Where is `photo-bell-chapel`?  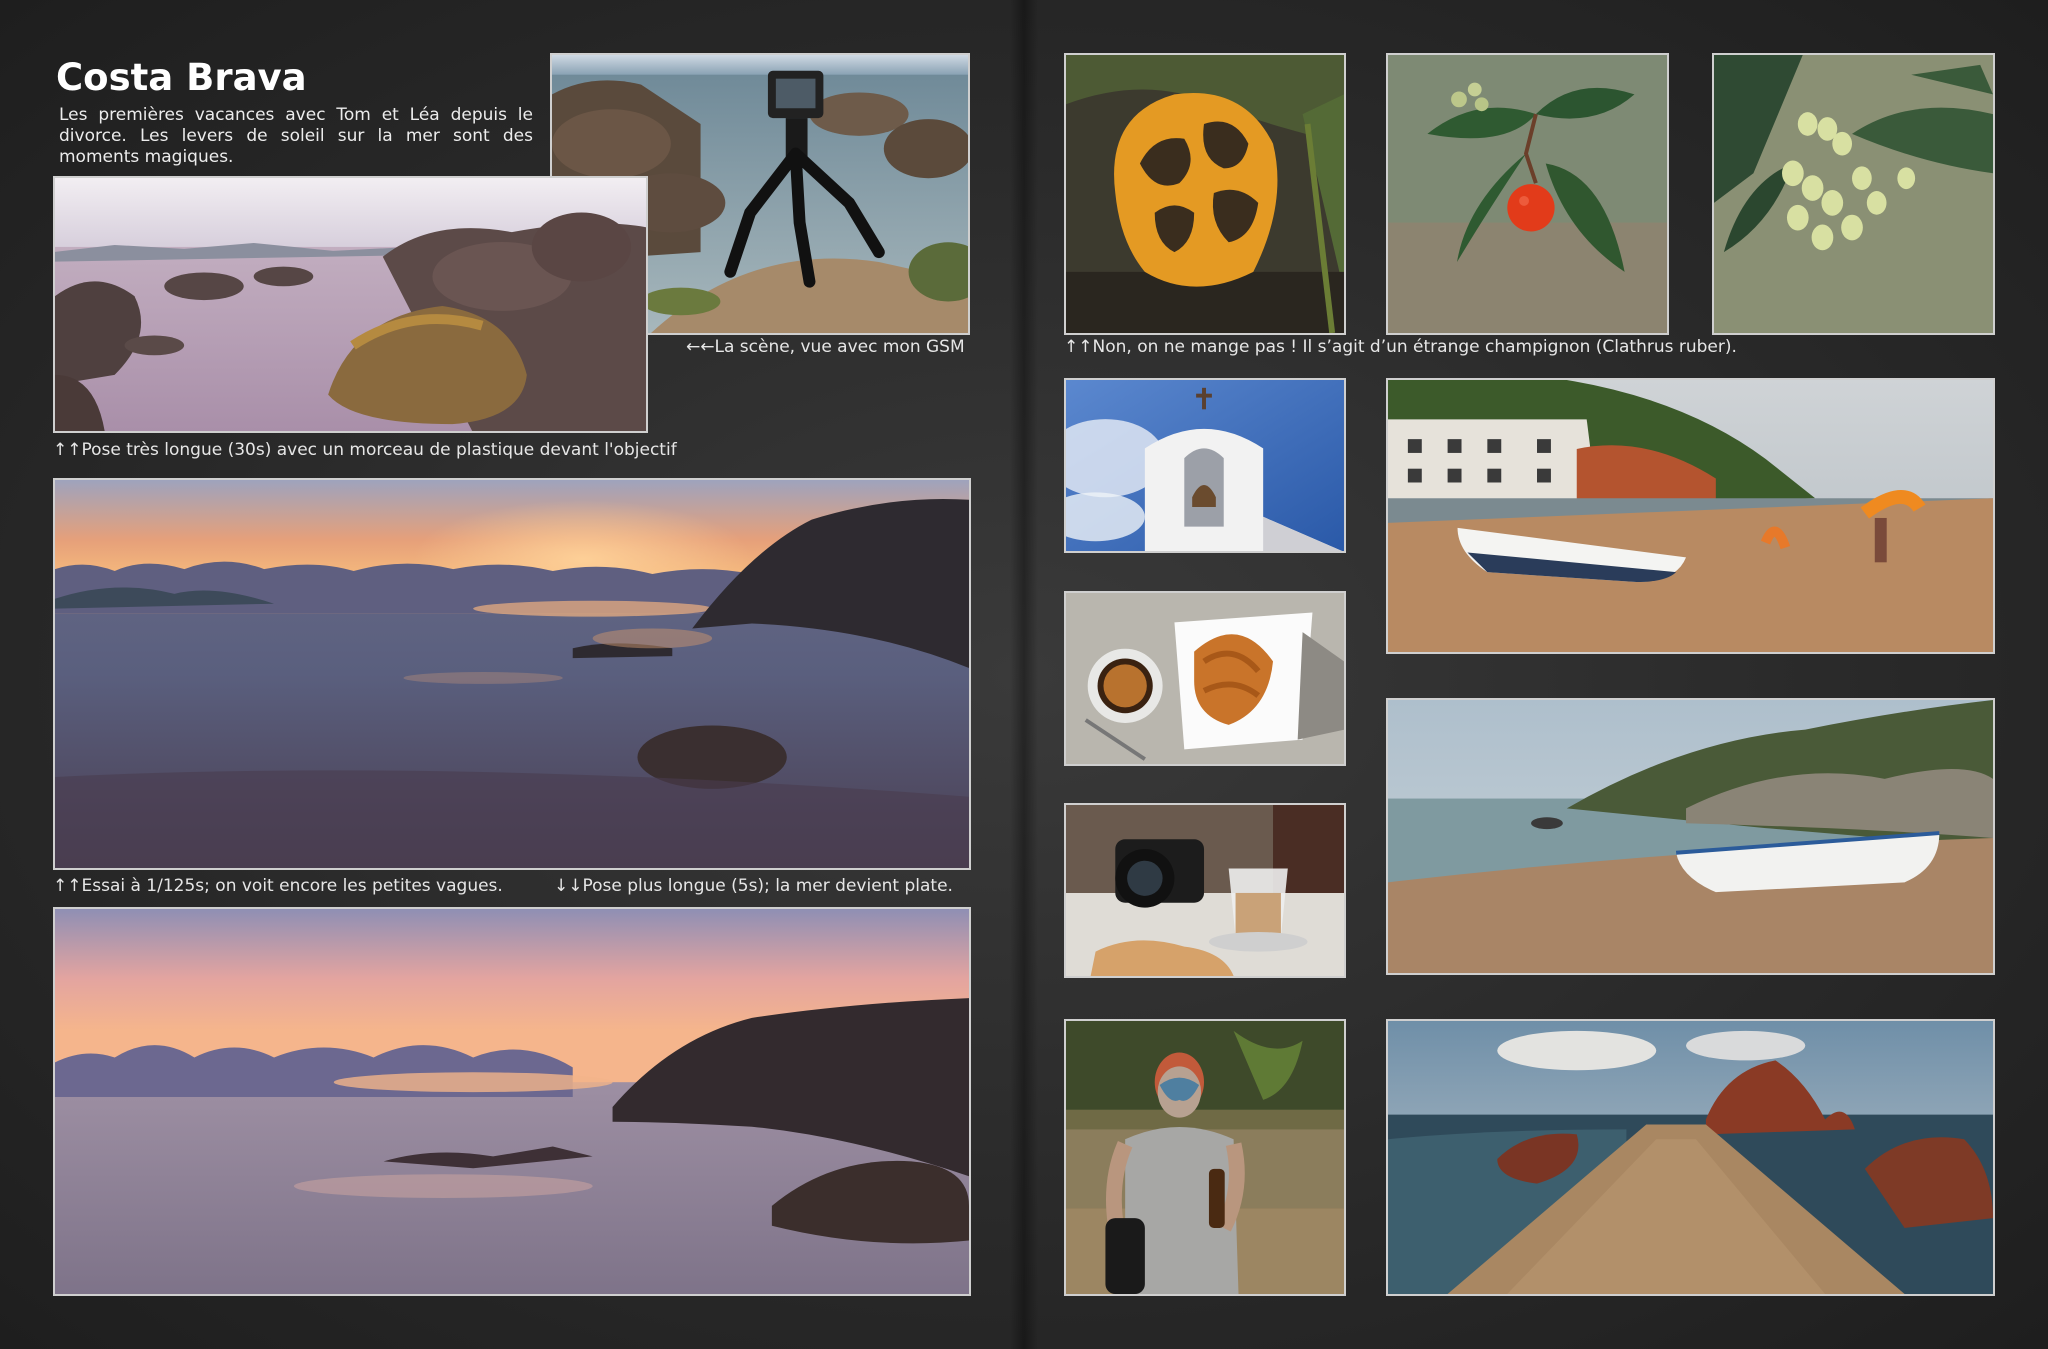 photo-bell-chapel is located at coordinates (1205, 465).